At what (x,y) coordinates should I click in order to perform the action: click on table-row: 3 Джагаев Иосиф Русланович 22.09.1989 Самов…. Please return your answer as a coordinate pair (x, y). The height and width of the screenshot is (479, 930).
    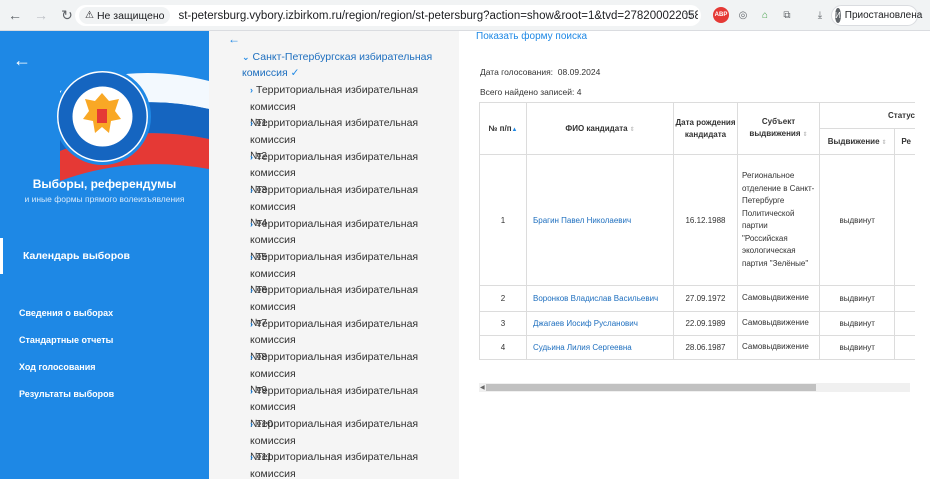
    Looking at the image, I should click on (697, 323).